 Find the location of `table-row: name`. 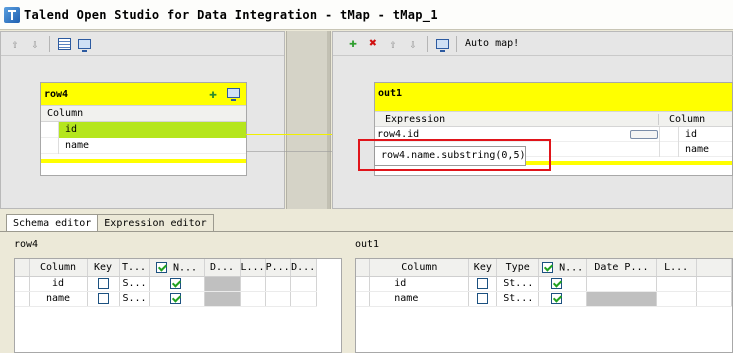

table-row: name is located at coordinates (143, 145).